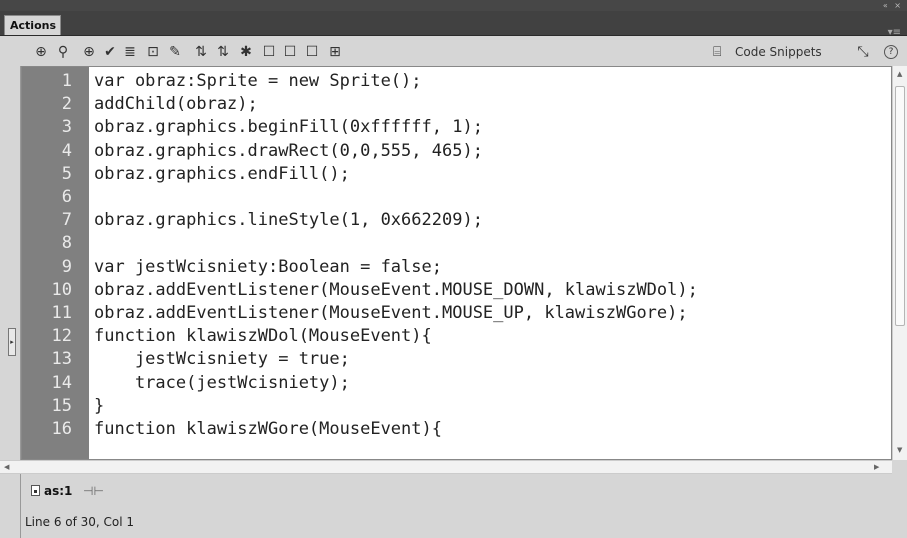 This screenshot has width=907, height=538. I want to click on line-number: 10, so click(61, 289).